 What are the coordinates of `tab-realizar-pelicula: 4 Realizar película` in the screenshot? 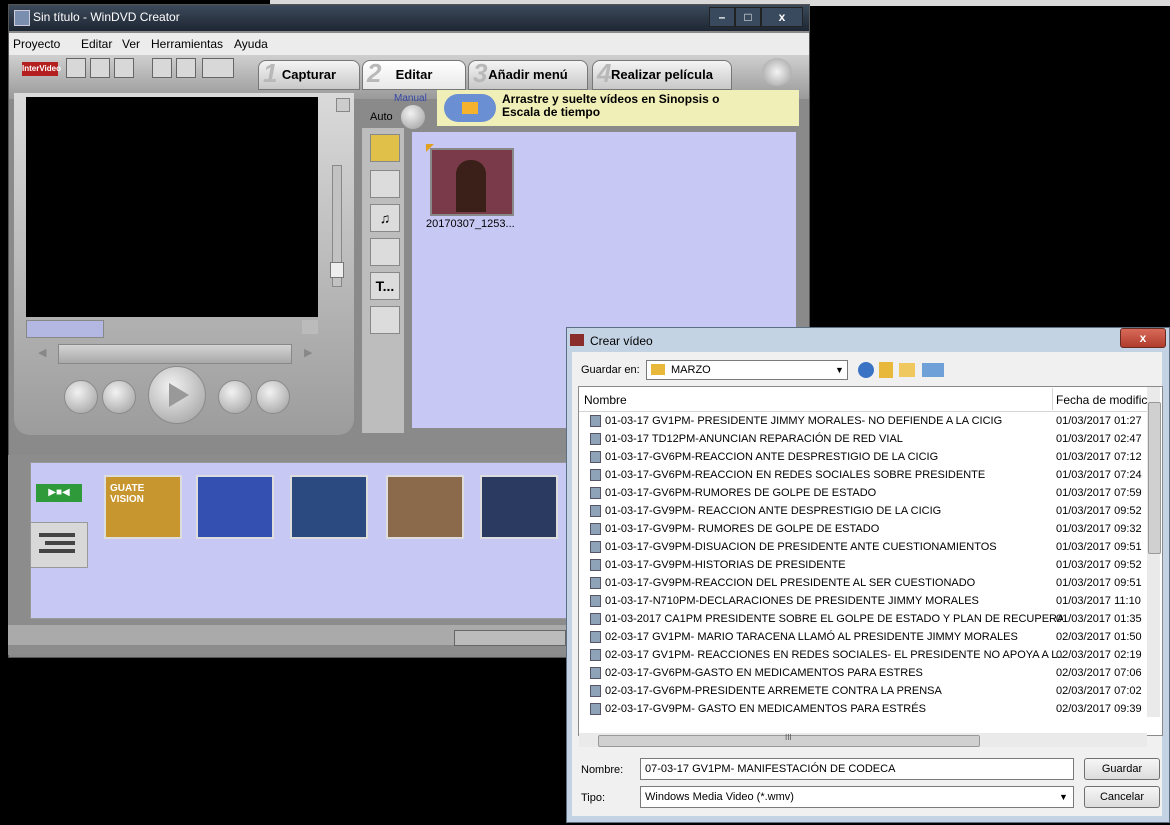 It's located at (662, 74).